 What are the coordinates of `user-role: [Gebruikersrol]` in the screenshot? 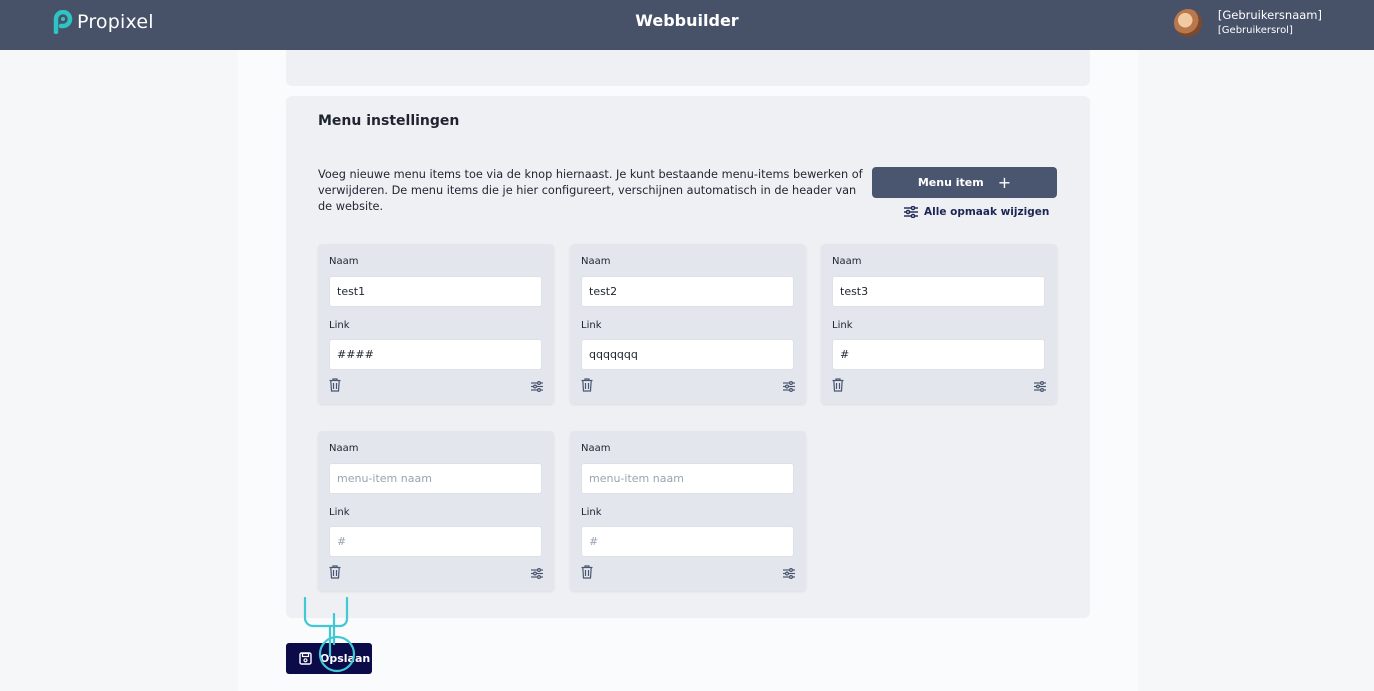 It's located at (1255, 30).